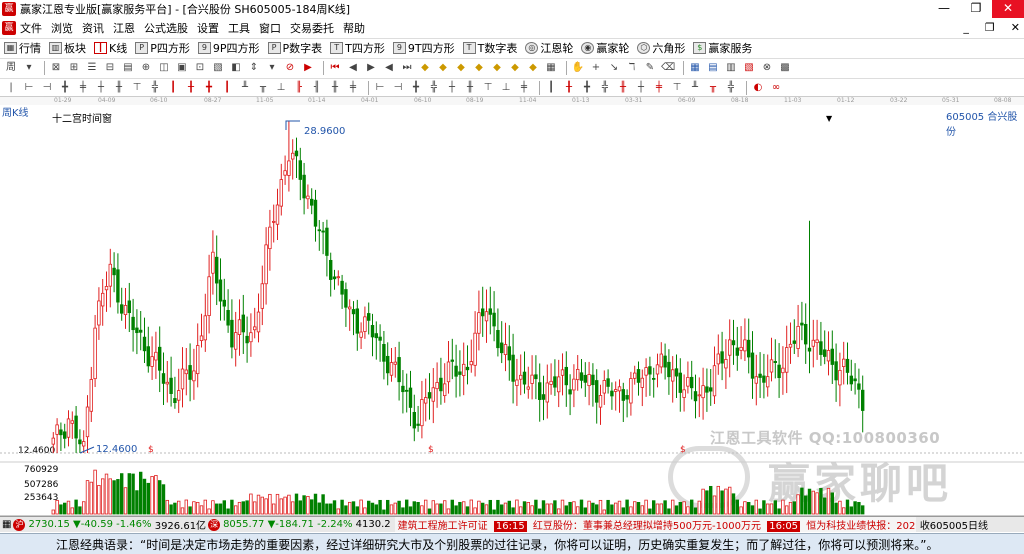 The height and width of the screenshot is (554, 1024). Describe the element at coordinates (677, 88) in the screenshot. I see `line-tool-37-icon: ⊤` at that location.